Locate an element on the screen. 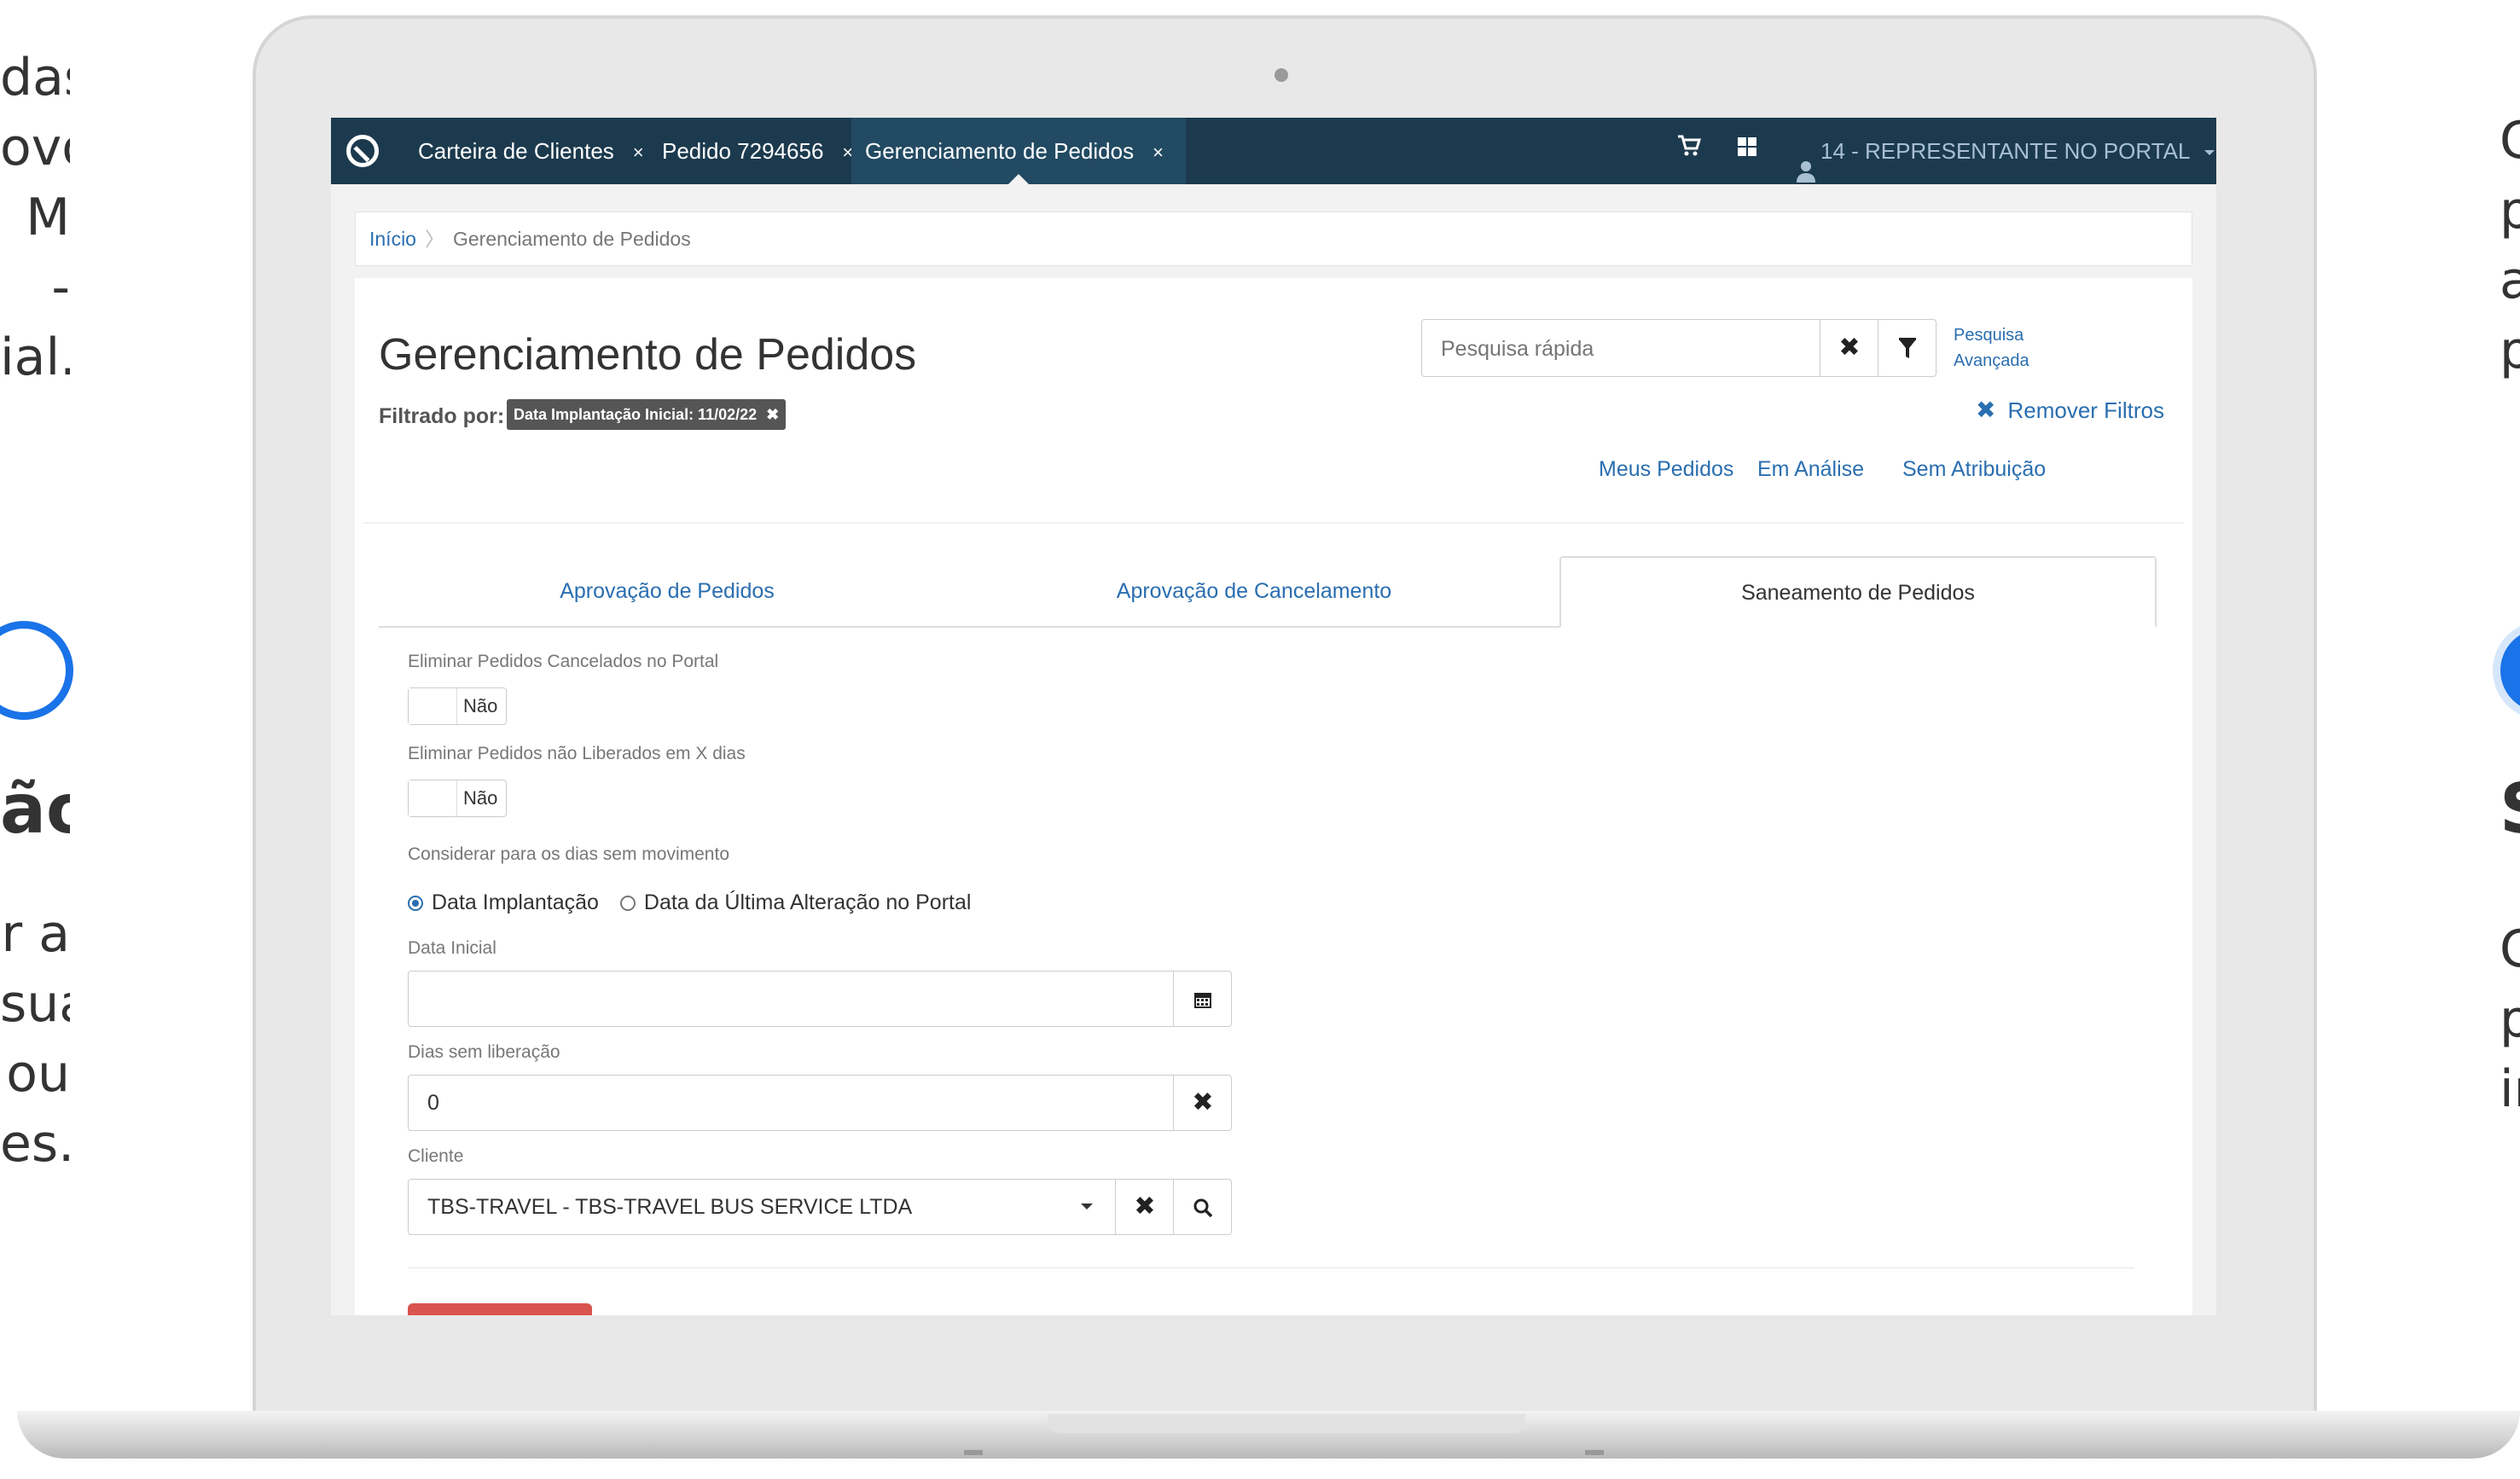  search-input is located at coordinates (1654, 349).